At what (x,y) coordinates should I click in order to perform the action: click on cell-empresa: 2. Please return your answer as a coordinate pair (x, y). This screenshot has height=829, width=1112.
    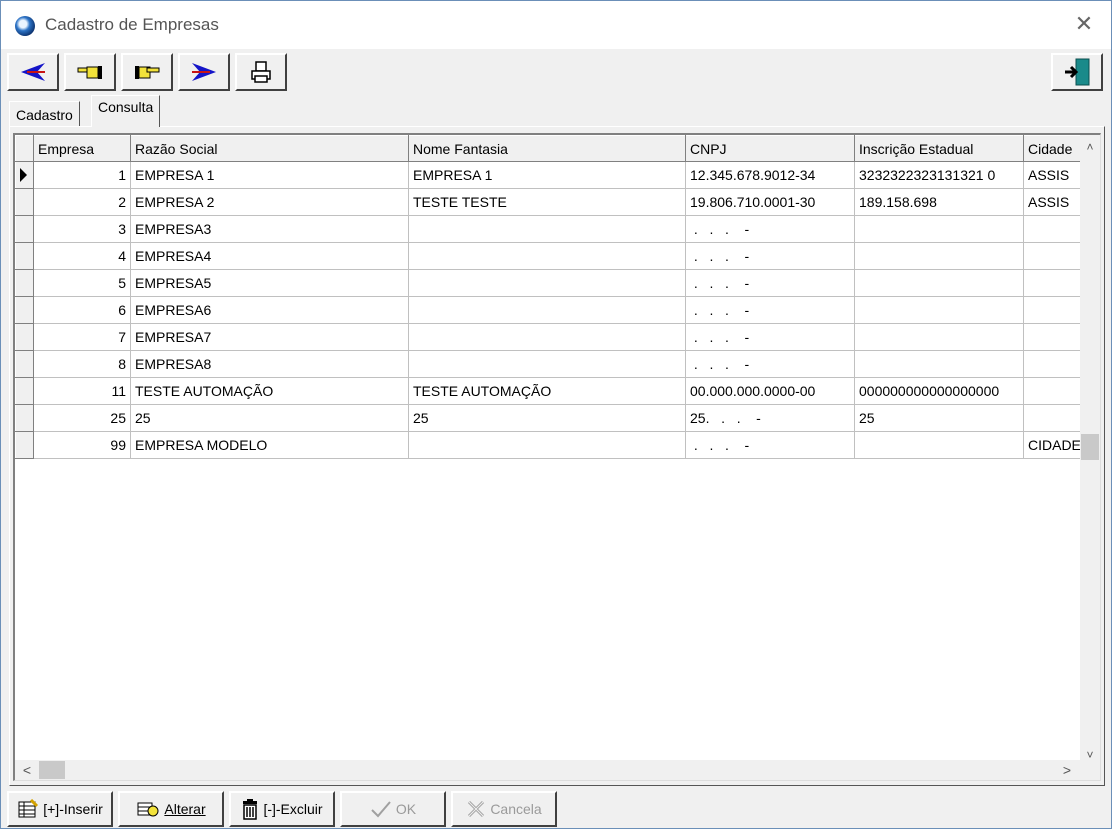
    Looking at the image, I should click on (82, 202).